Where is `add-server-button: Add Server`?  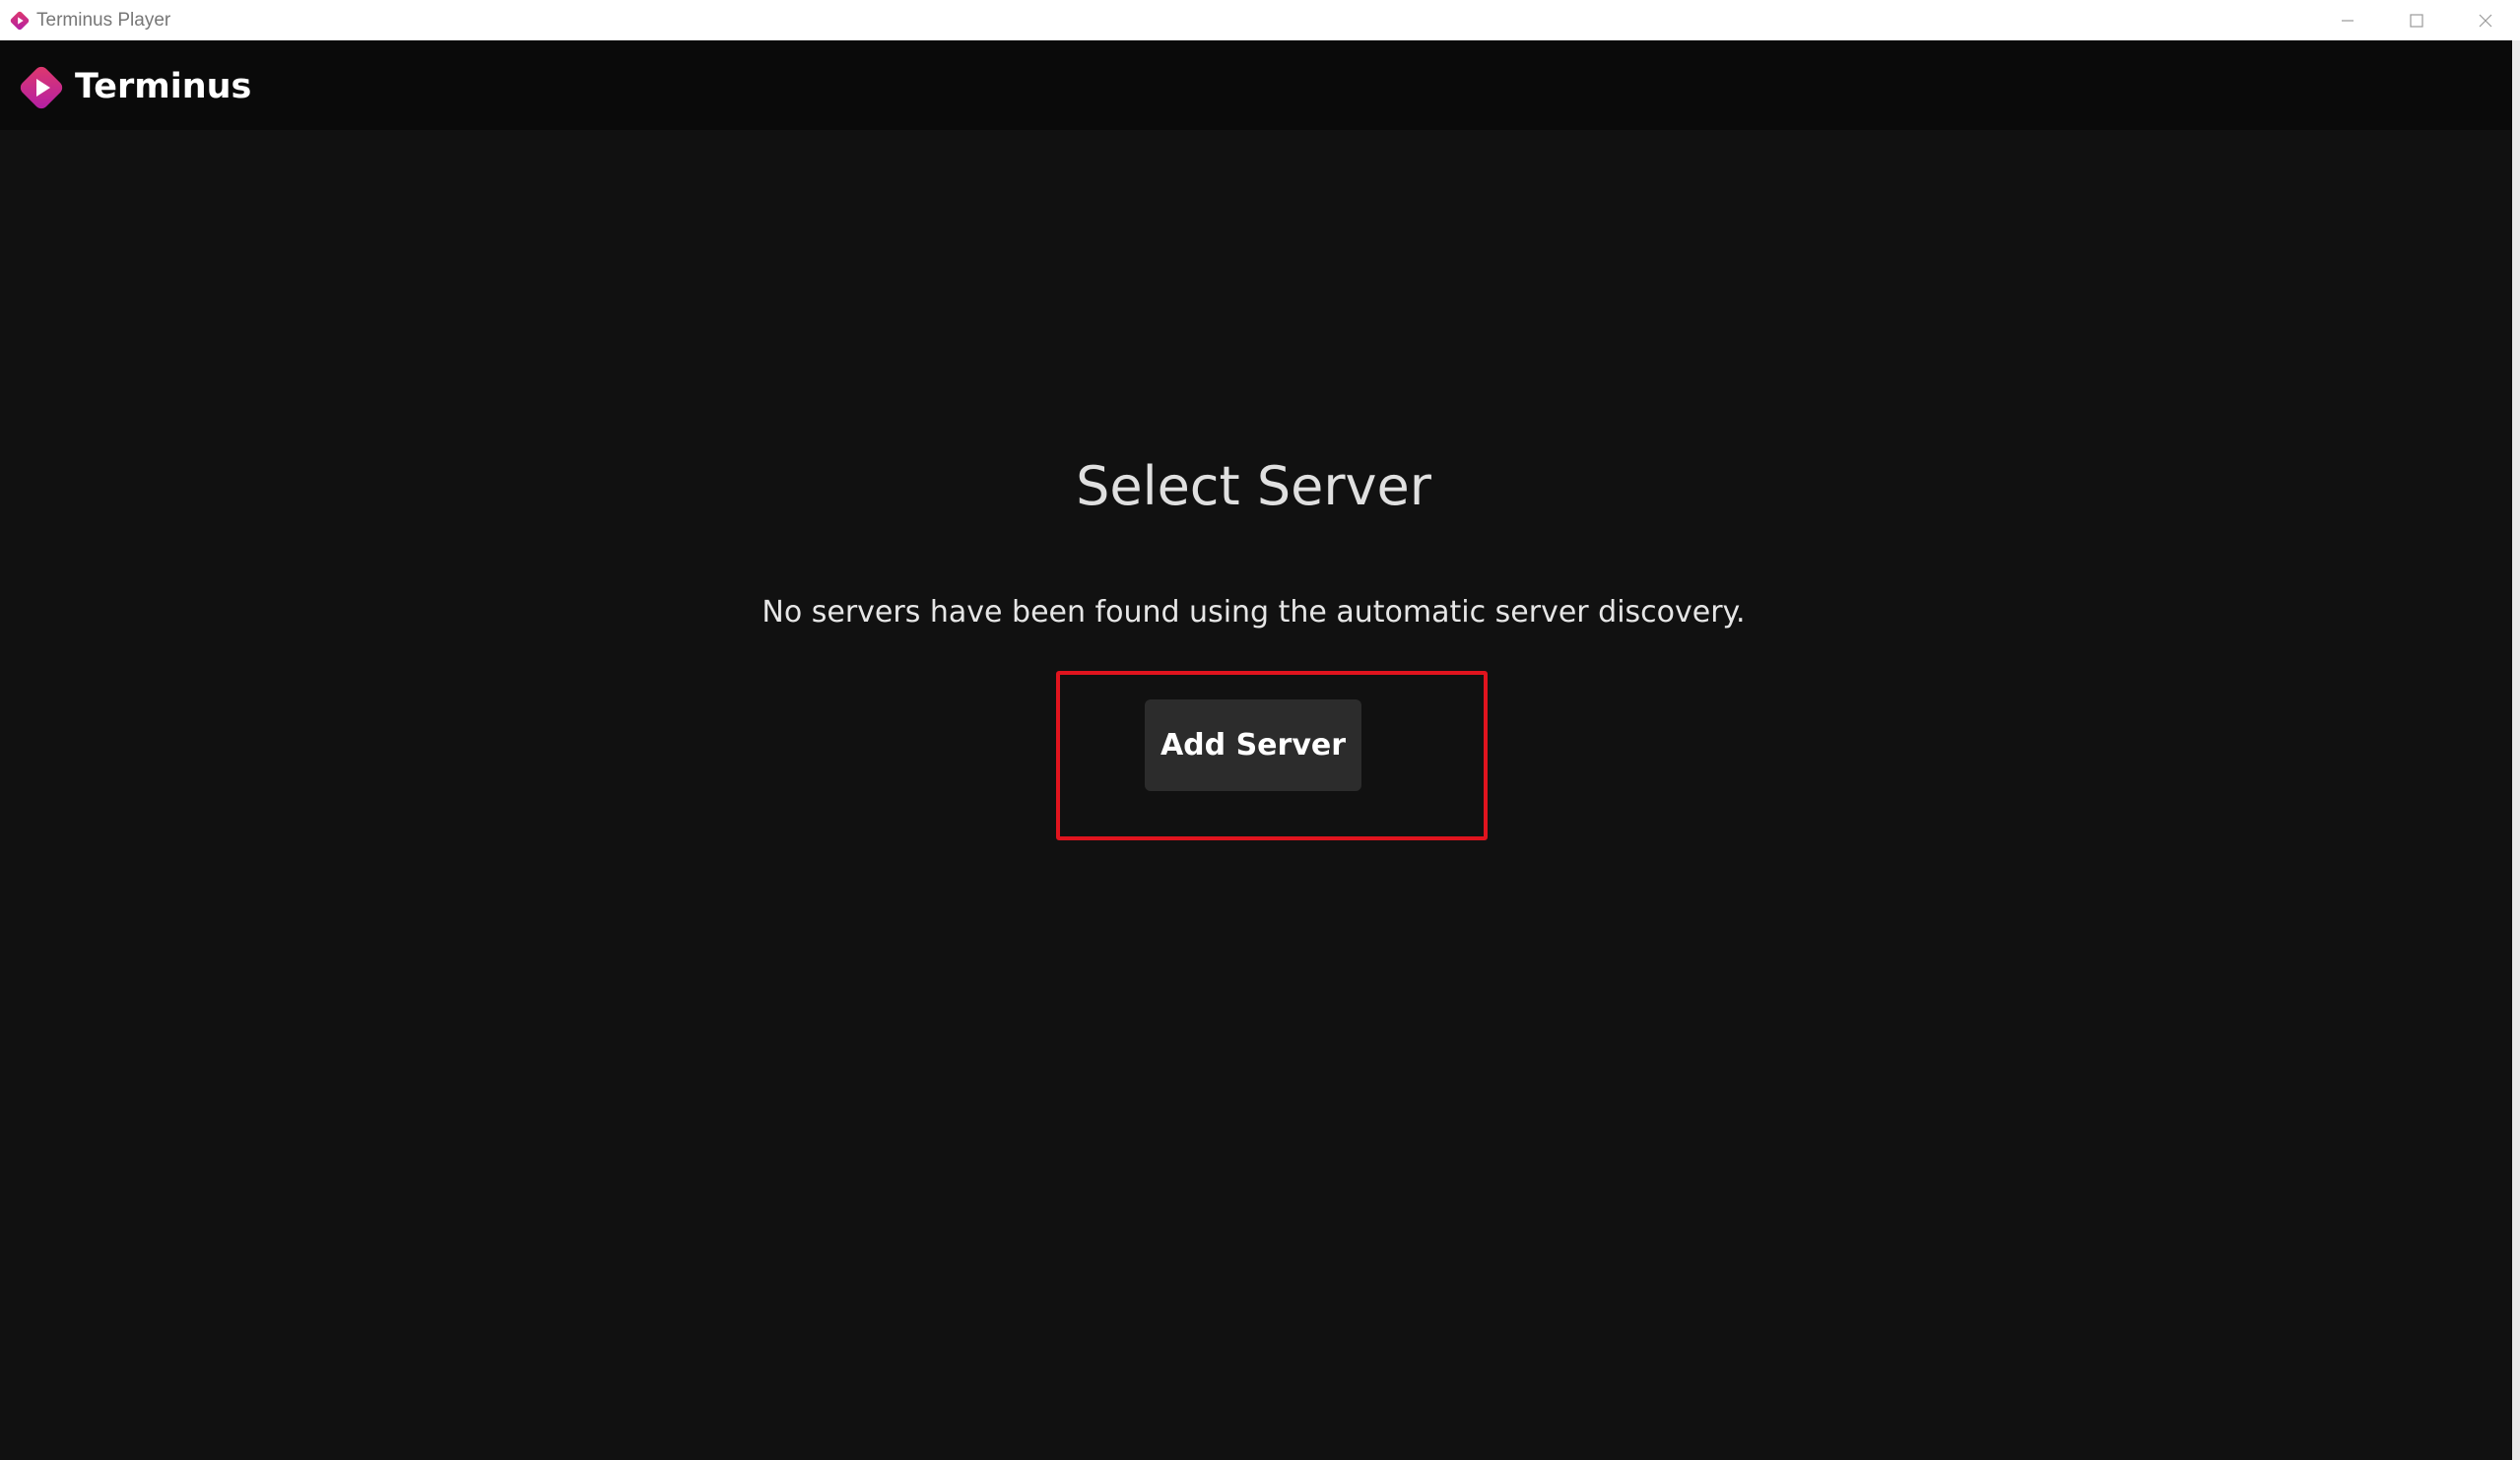
add-server-button: Add Server is located at coordinates (1253, 745).